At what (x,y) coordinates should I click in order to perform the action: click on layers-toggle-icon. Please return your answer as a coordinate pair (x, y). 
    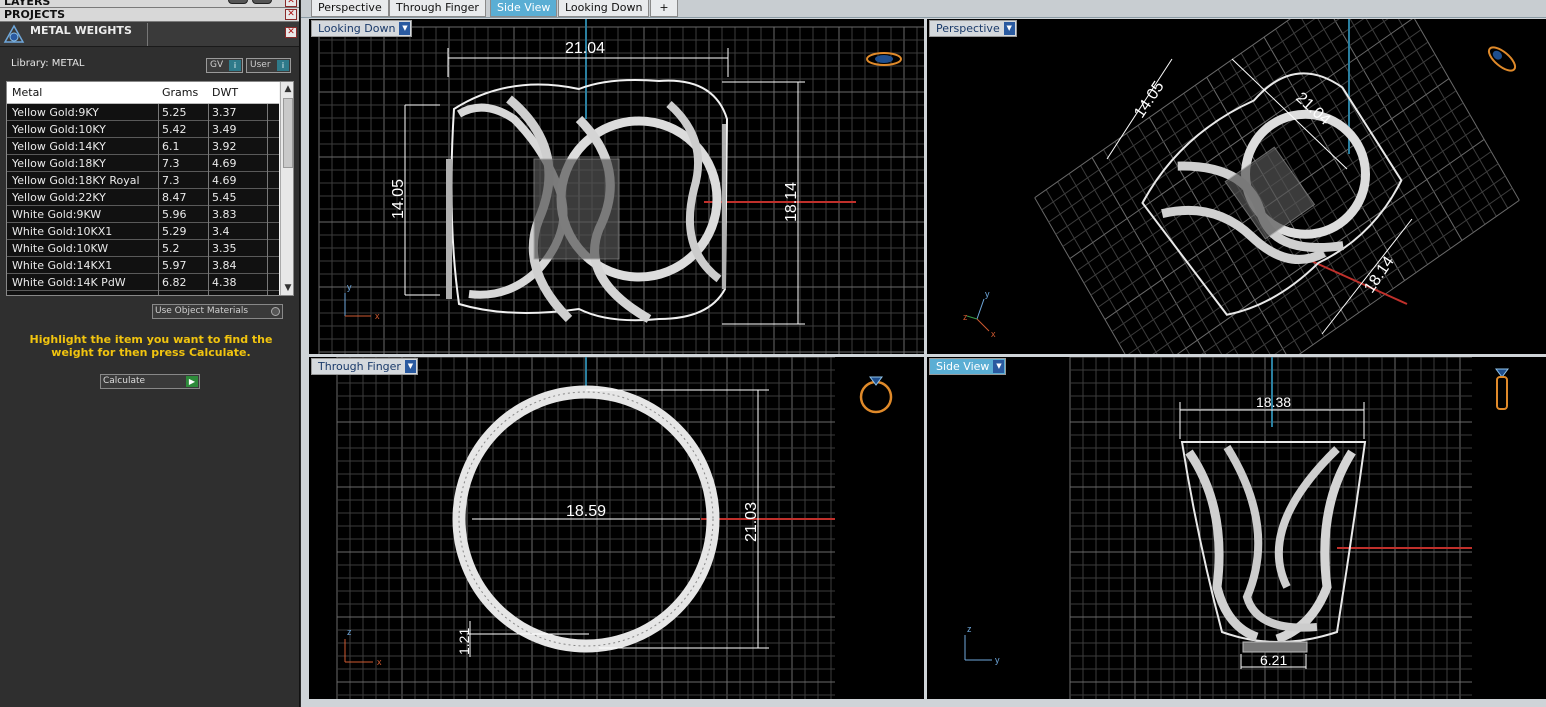
    Looking at the image, I should click on (238, 2).